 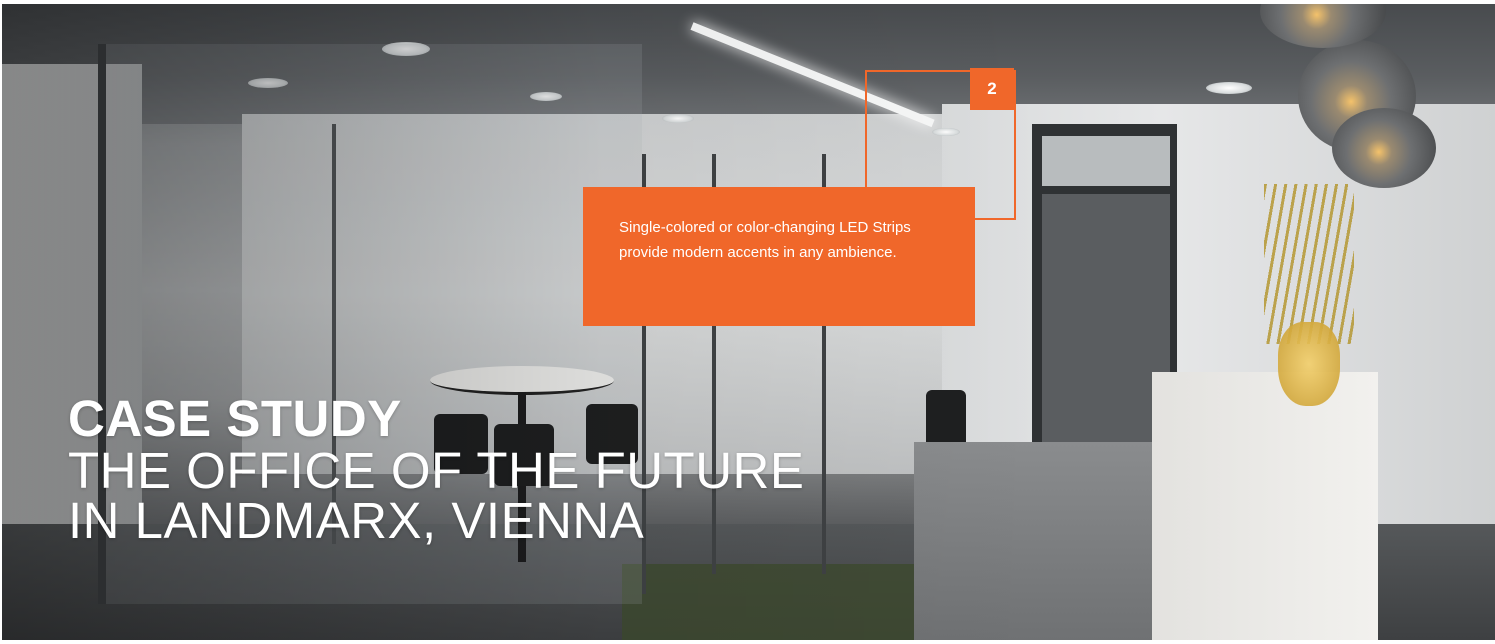 I want to click on hotspot-marker: 2, so click(x=992, y=89).